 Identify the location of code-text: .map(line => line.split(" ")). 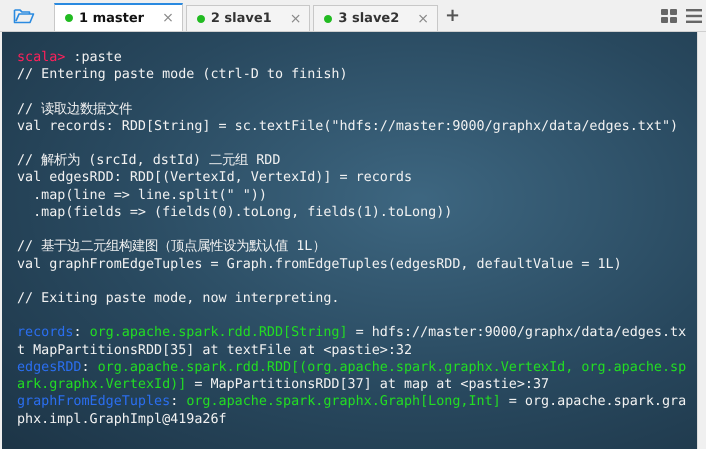
(149, 195).